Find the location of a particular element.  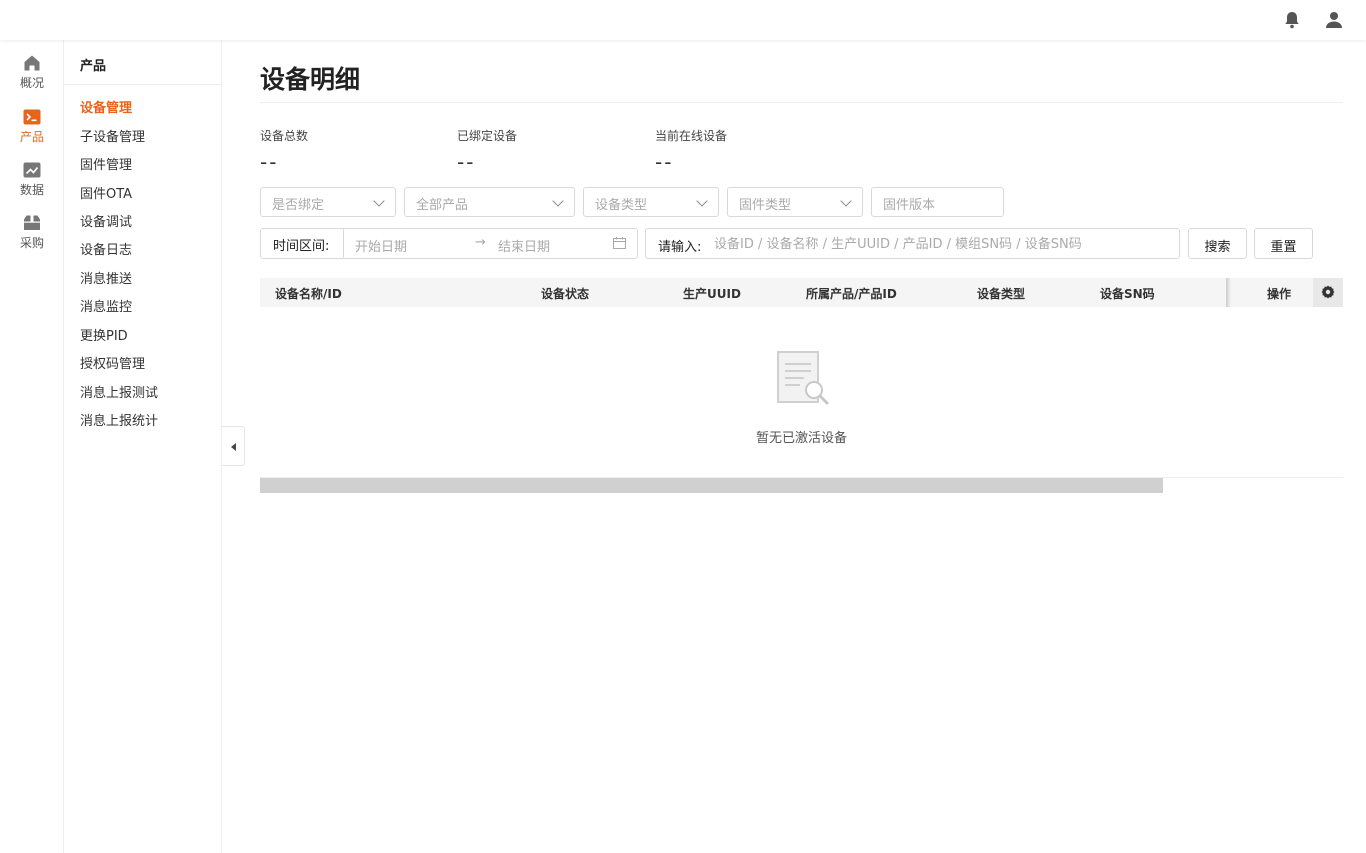

subnav-item-report-stats: 消息上报统计 is located at coordinates (119, 419).